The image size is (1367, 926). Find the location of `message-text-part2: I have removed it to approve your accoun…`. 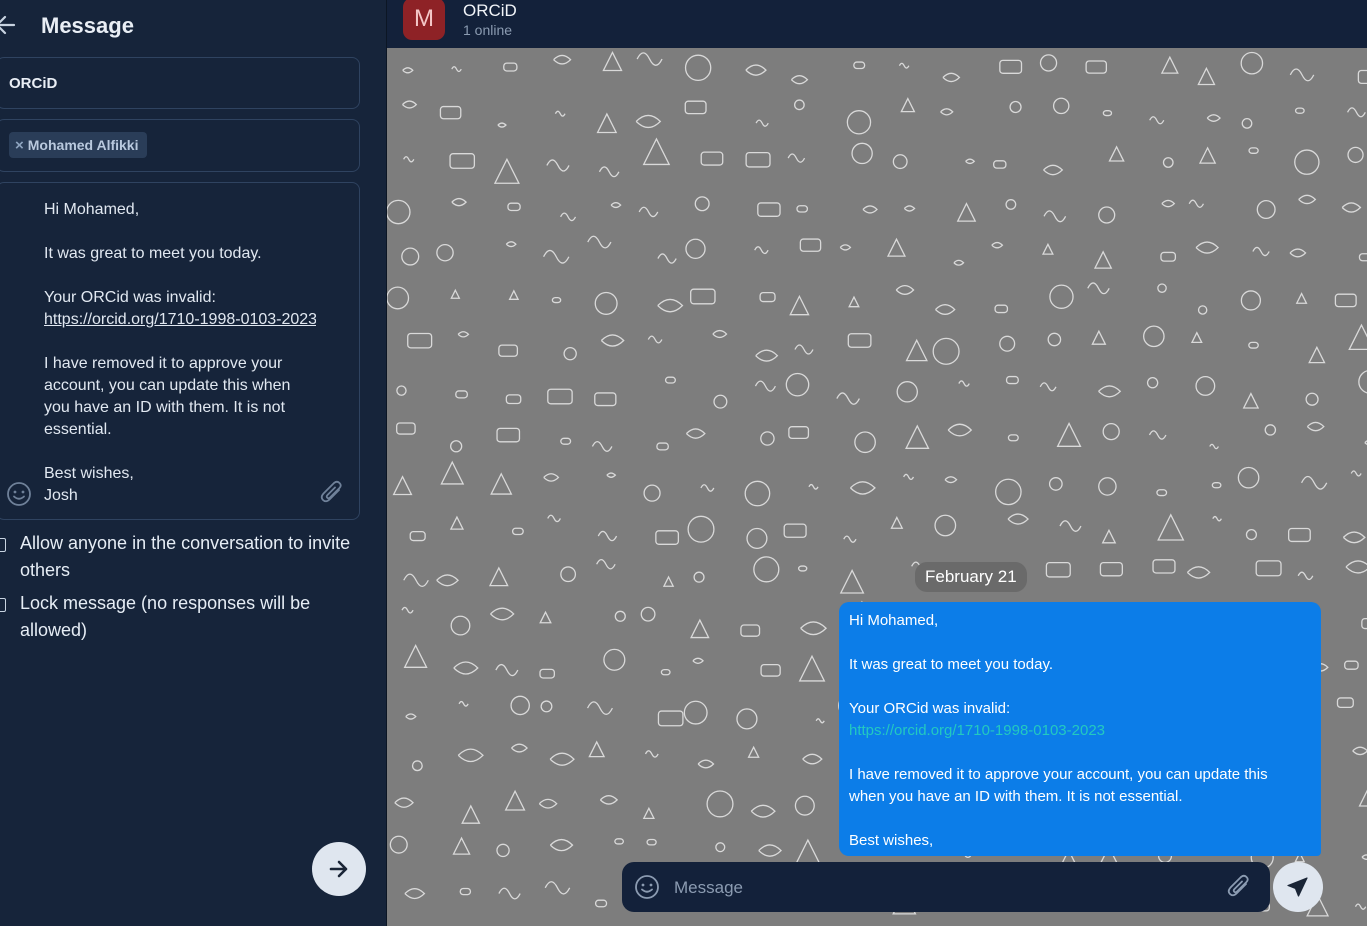

message-text-part2: I have removed it to approve your accoun… is located at coordinates (1058, 811).